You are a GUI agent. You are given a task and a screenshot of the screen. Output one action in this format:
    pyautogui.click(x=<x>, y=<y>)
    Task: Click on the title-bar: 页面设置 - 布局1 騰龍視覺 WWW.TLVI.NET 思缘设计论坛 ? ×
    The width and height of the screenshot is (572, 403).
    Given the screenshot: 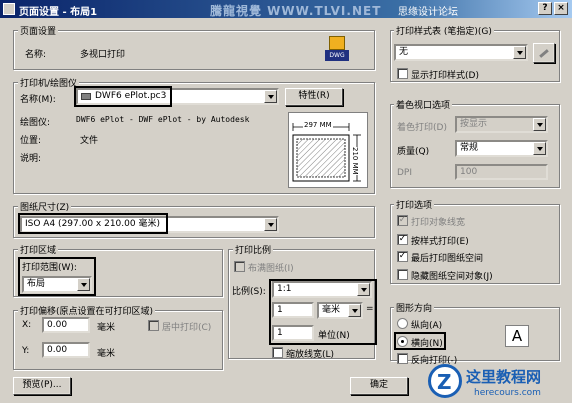 What is the action you would take?
    pyautogui.click(x=286, y=9)
    